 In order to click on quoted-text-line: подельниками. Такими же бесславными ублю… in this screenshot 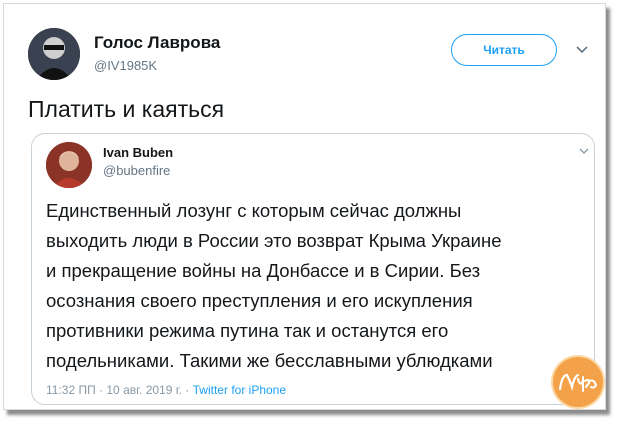, I will do `click(269, 360)`.